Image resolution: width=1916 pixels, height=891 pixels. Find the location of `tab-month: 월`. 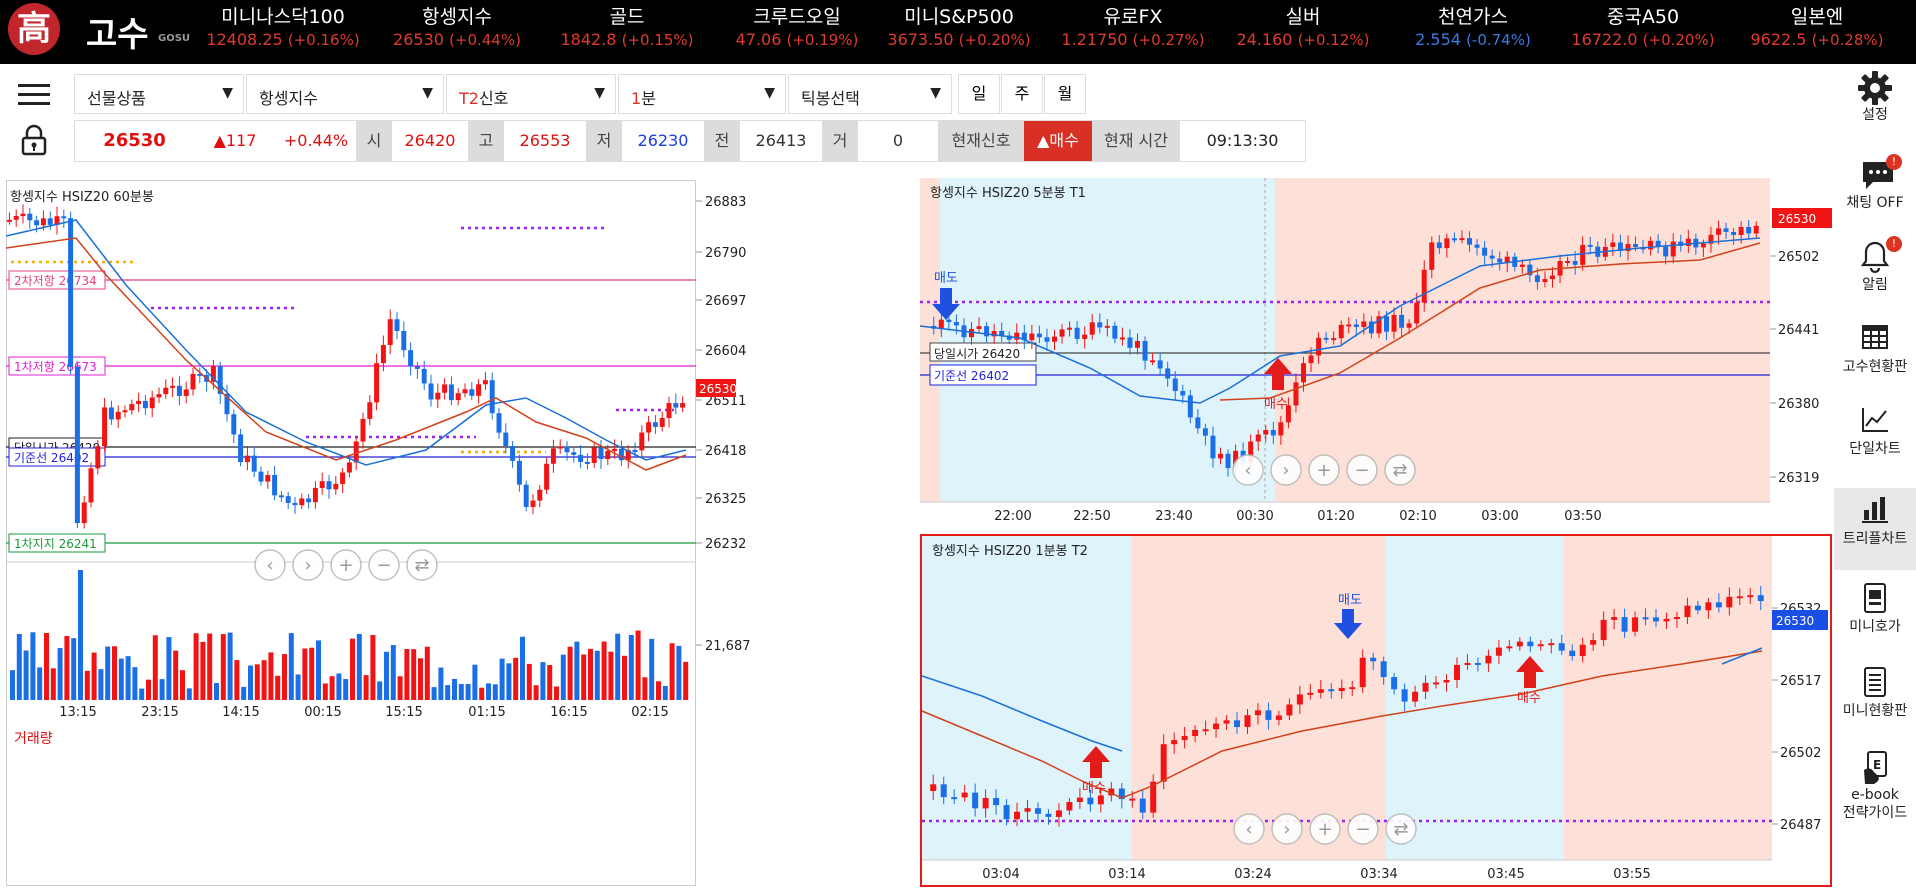

tab-month: 월 is located at coordinates (1065, 94).